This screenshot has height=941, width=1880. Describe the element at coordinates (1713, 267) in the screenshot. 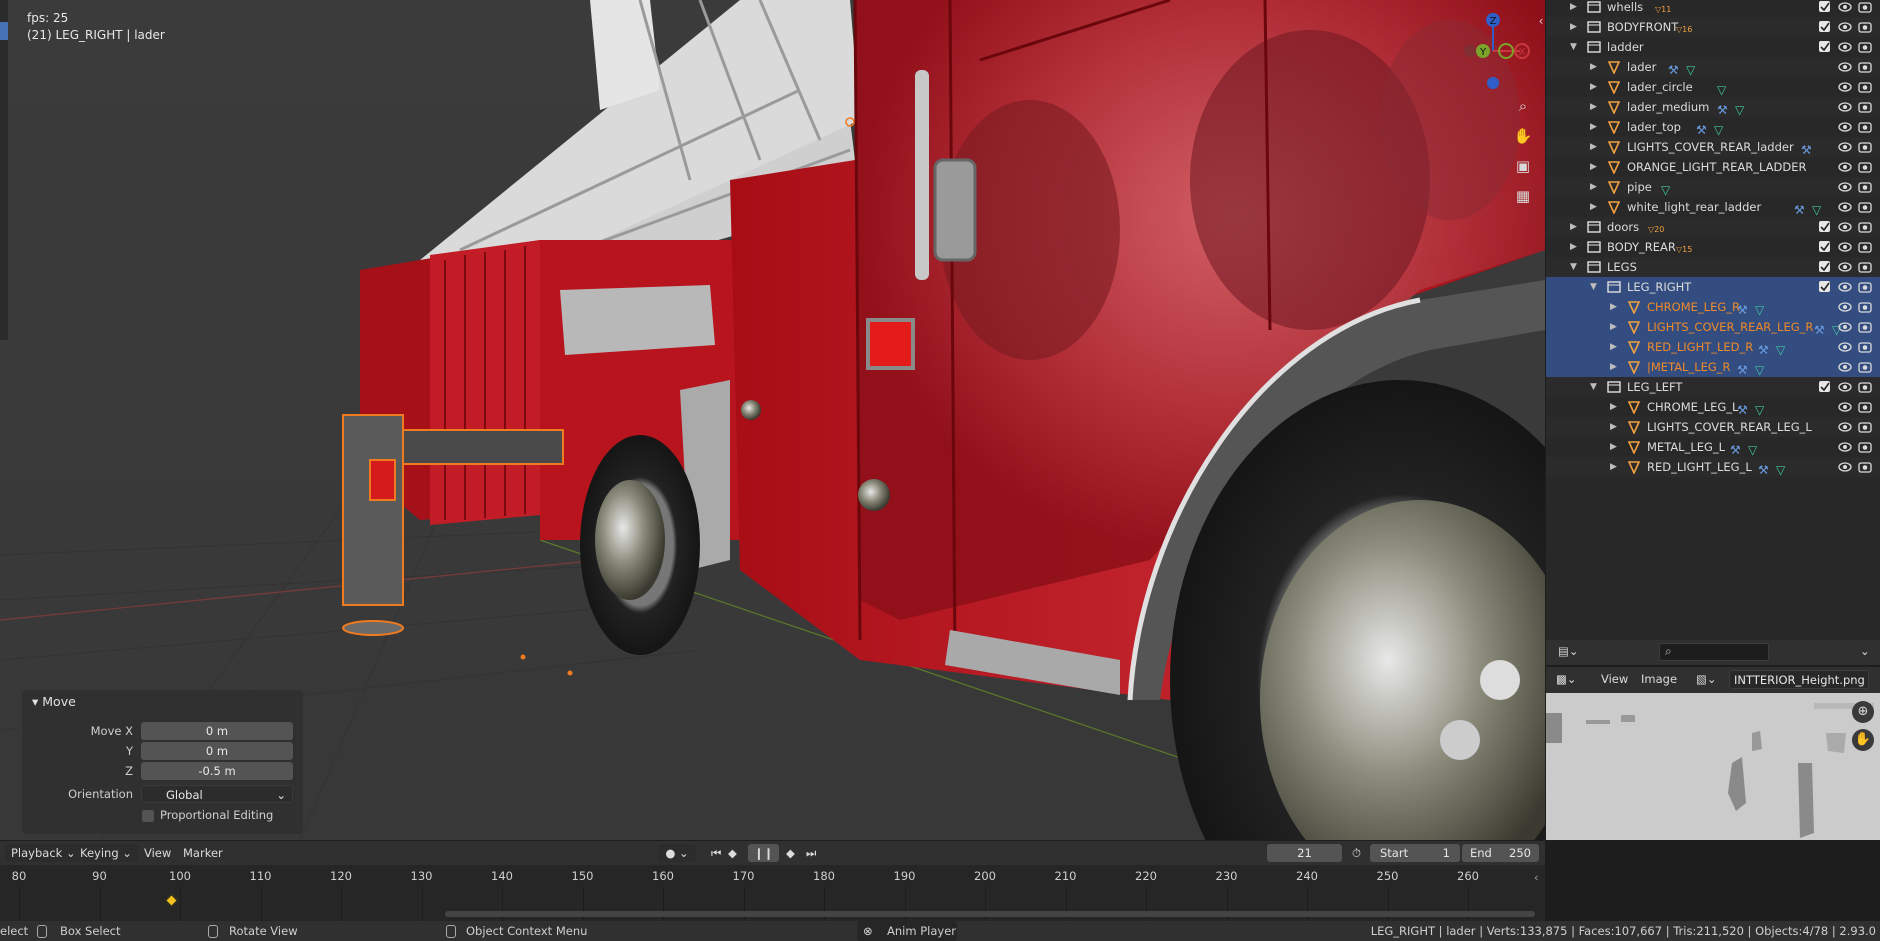

I see `outliner-collection-row: ▼ LEGS` at that location.